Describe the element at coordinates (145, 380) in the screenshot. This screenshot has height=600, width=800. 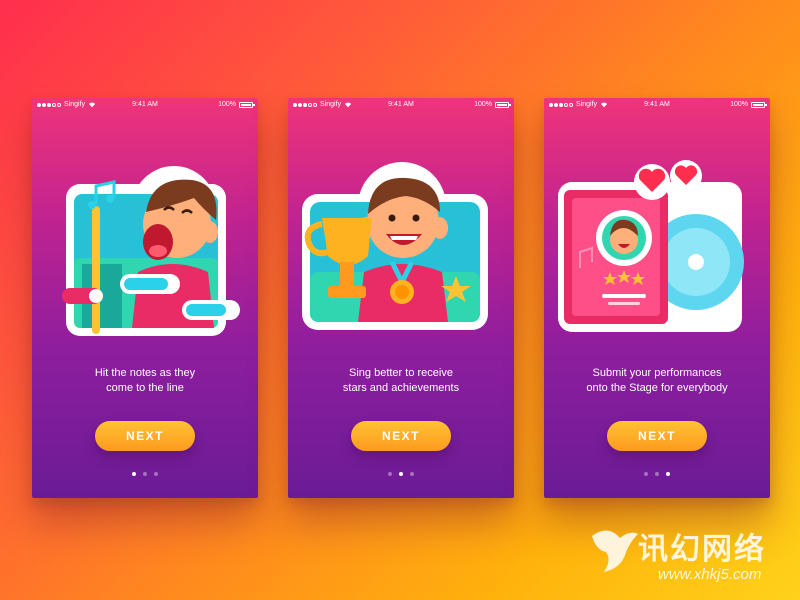
I see `onboarding-caption: Hit the notes as they come to the line` at that location.